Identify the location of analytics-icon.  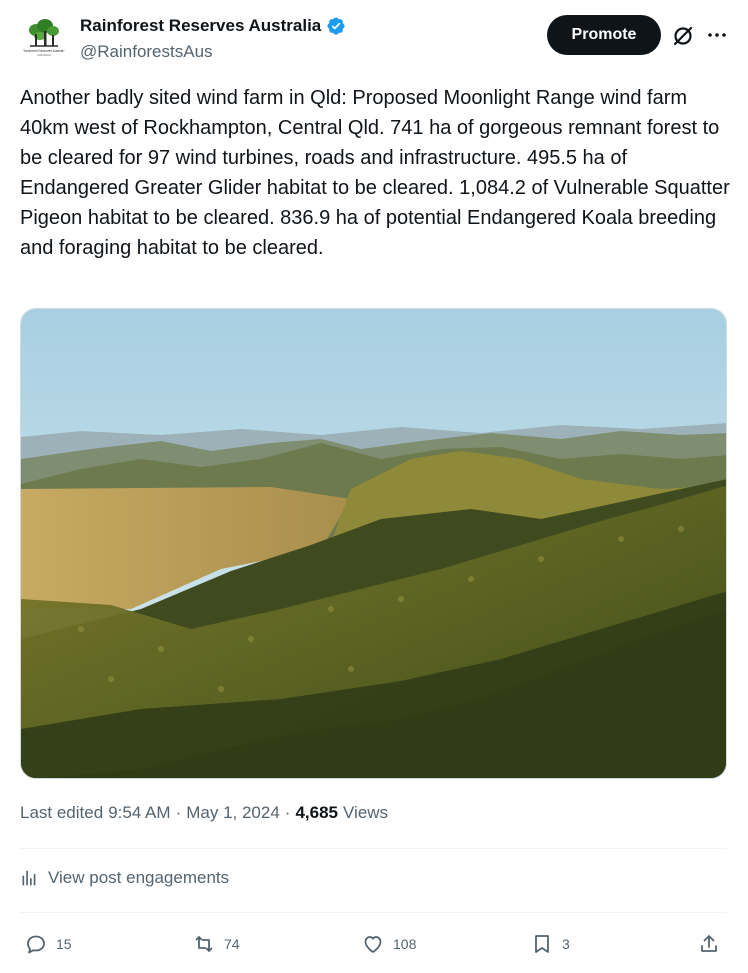
(29, 878).